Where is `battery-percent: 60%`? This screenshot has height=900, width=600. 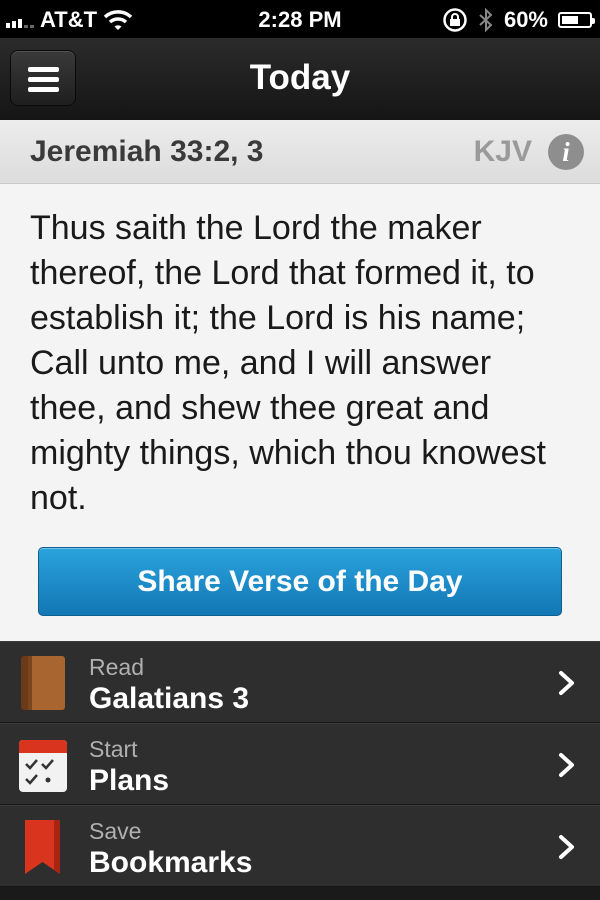
battery-percent: 60% is located at coordinates (525, 19).